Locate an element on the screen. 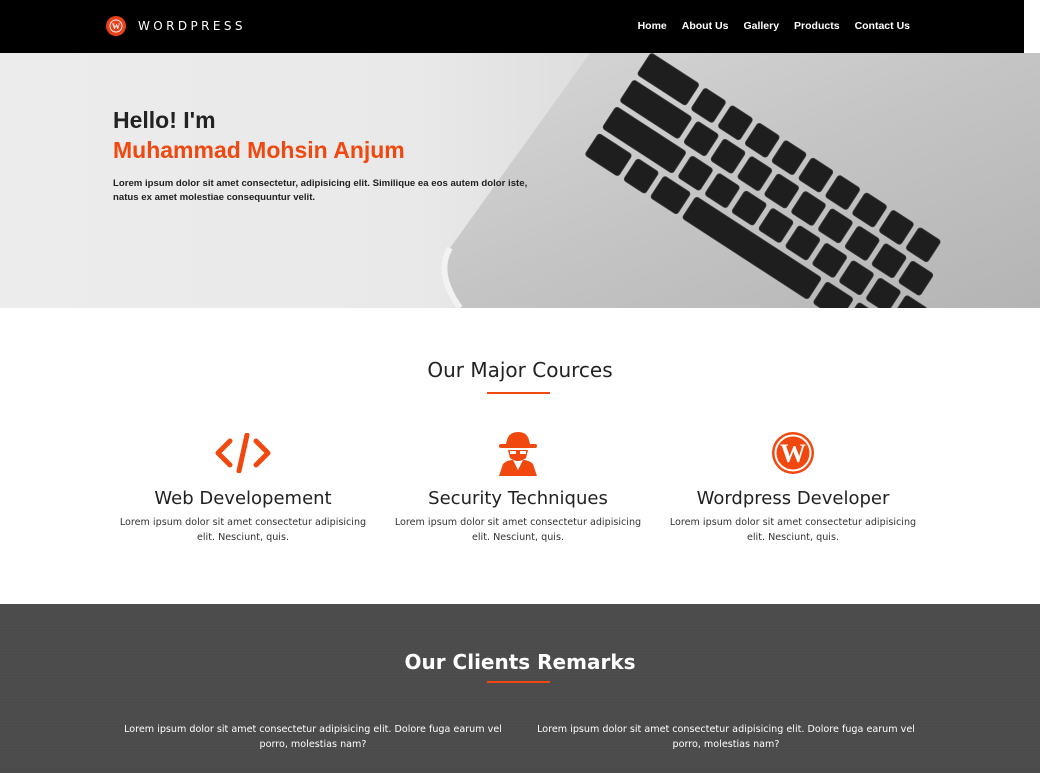 The image size is (1040, 773). remarks-title-underline is located at coordinates (518, 682).